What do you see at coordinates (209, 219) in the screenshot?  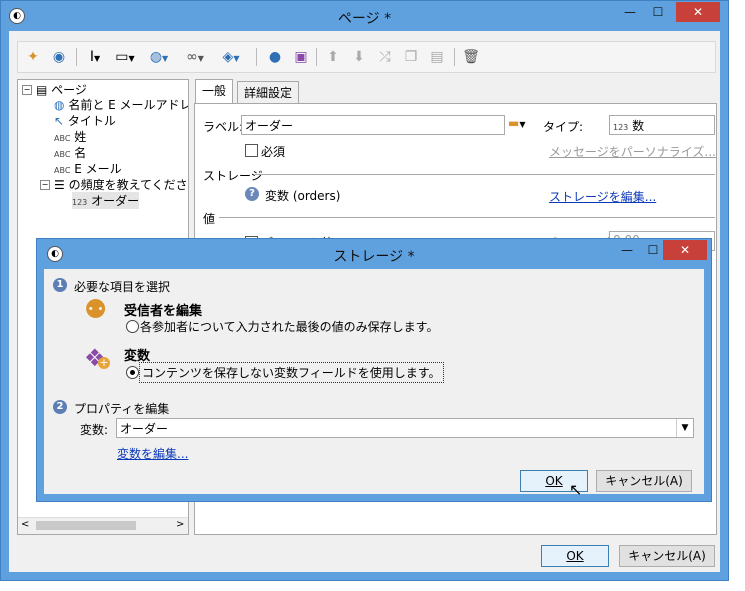 I see `value-section-title: 値` at bounding box center [209, 219].